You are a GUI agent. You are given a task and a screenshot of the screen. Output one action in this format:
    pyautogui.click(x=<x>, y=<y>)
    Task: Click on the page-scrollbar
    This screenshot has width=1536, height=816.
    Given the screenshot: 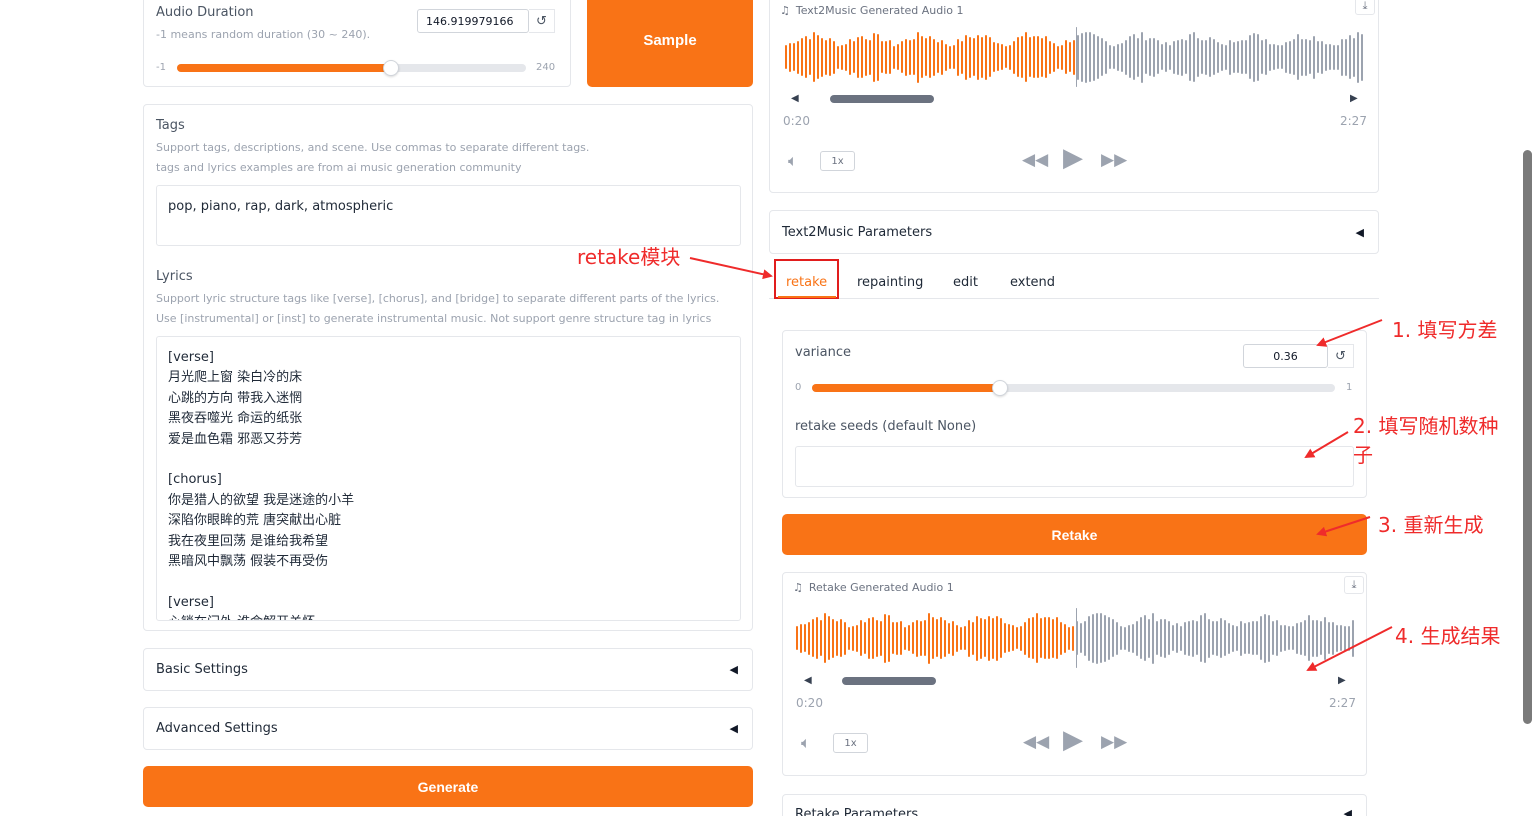 What is the action you would take?
    pyautogui.click(x=1527, y=437)
    